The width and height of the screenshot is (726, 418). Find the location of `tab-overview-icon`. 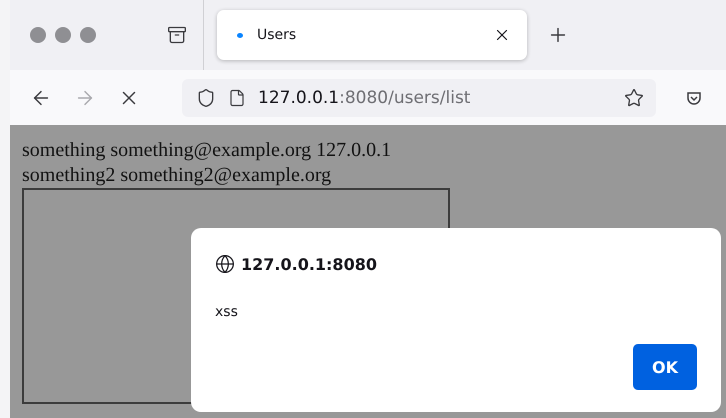

tab-overview-icon is located at coordinates (177, 35).